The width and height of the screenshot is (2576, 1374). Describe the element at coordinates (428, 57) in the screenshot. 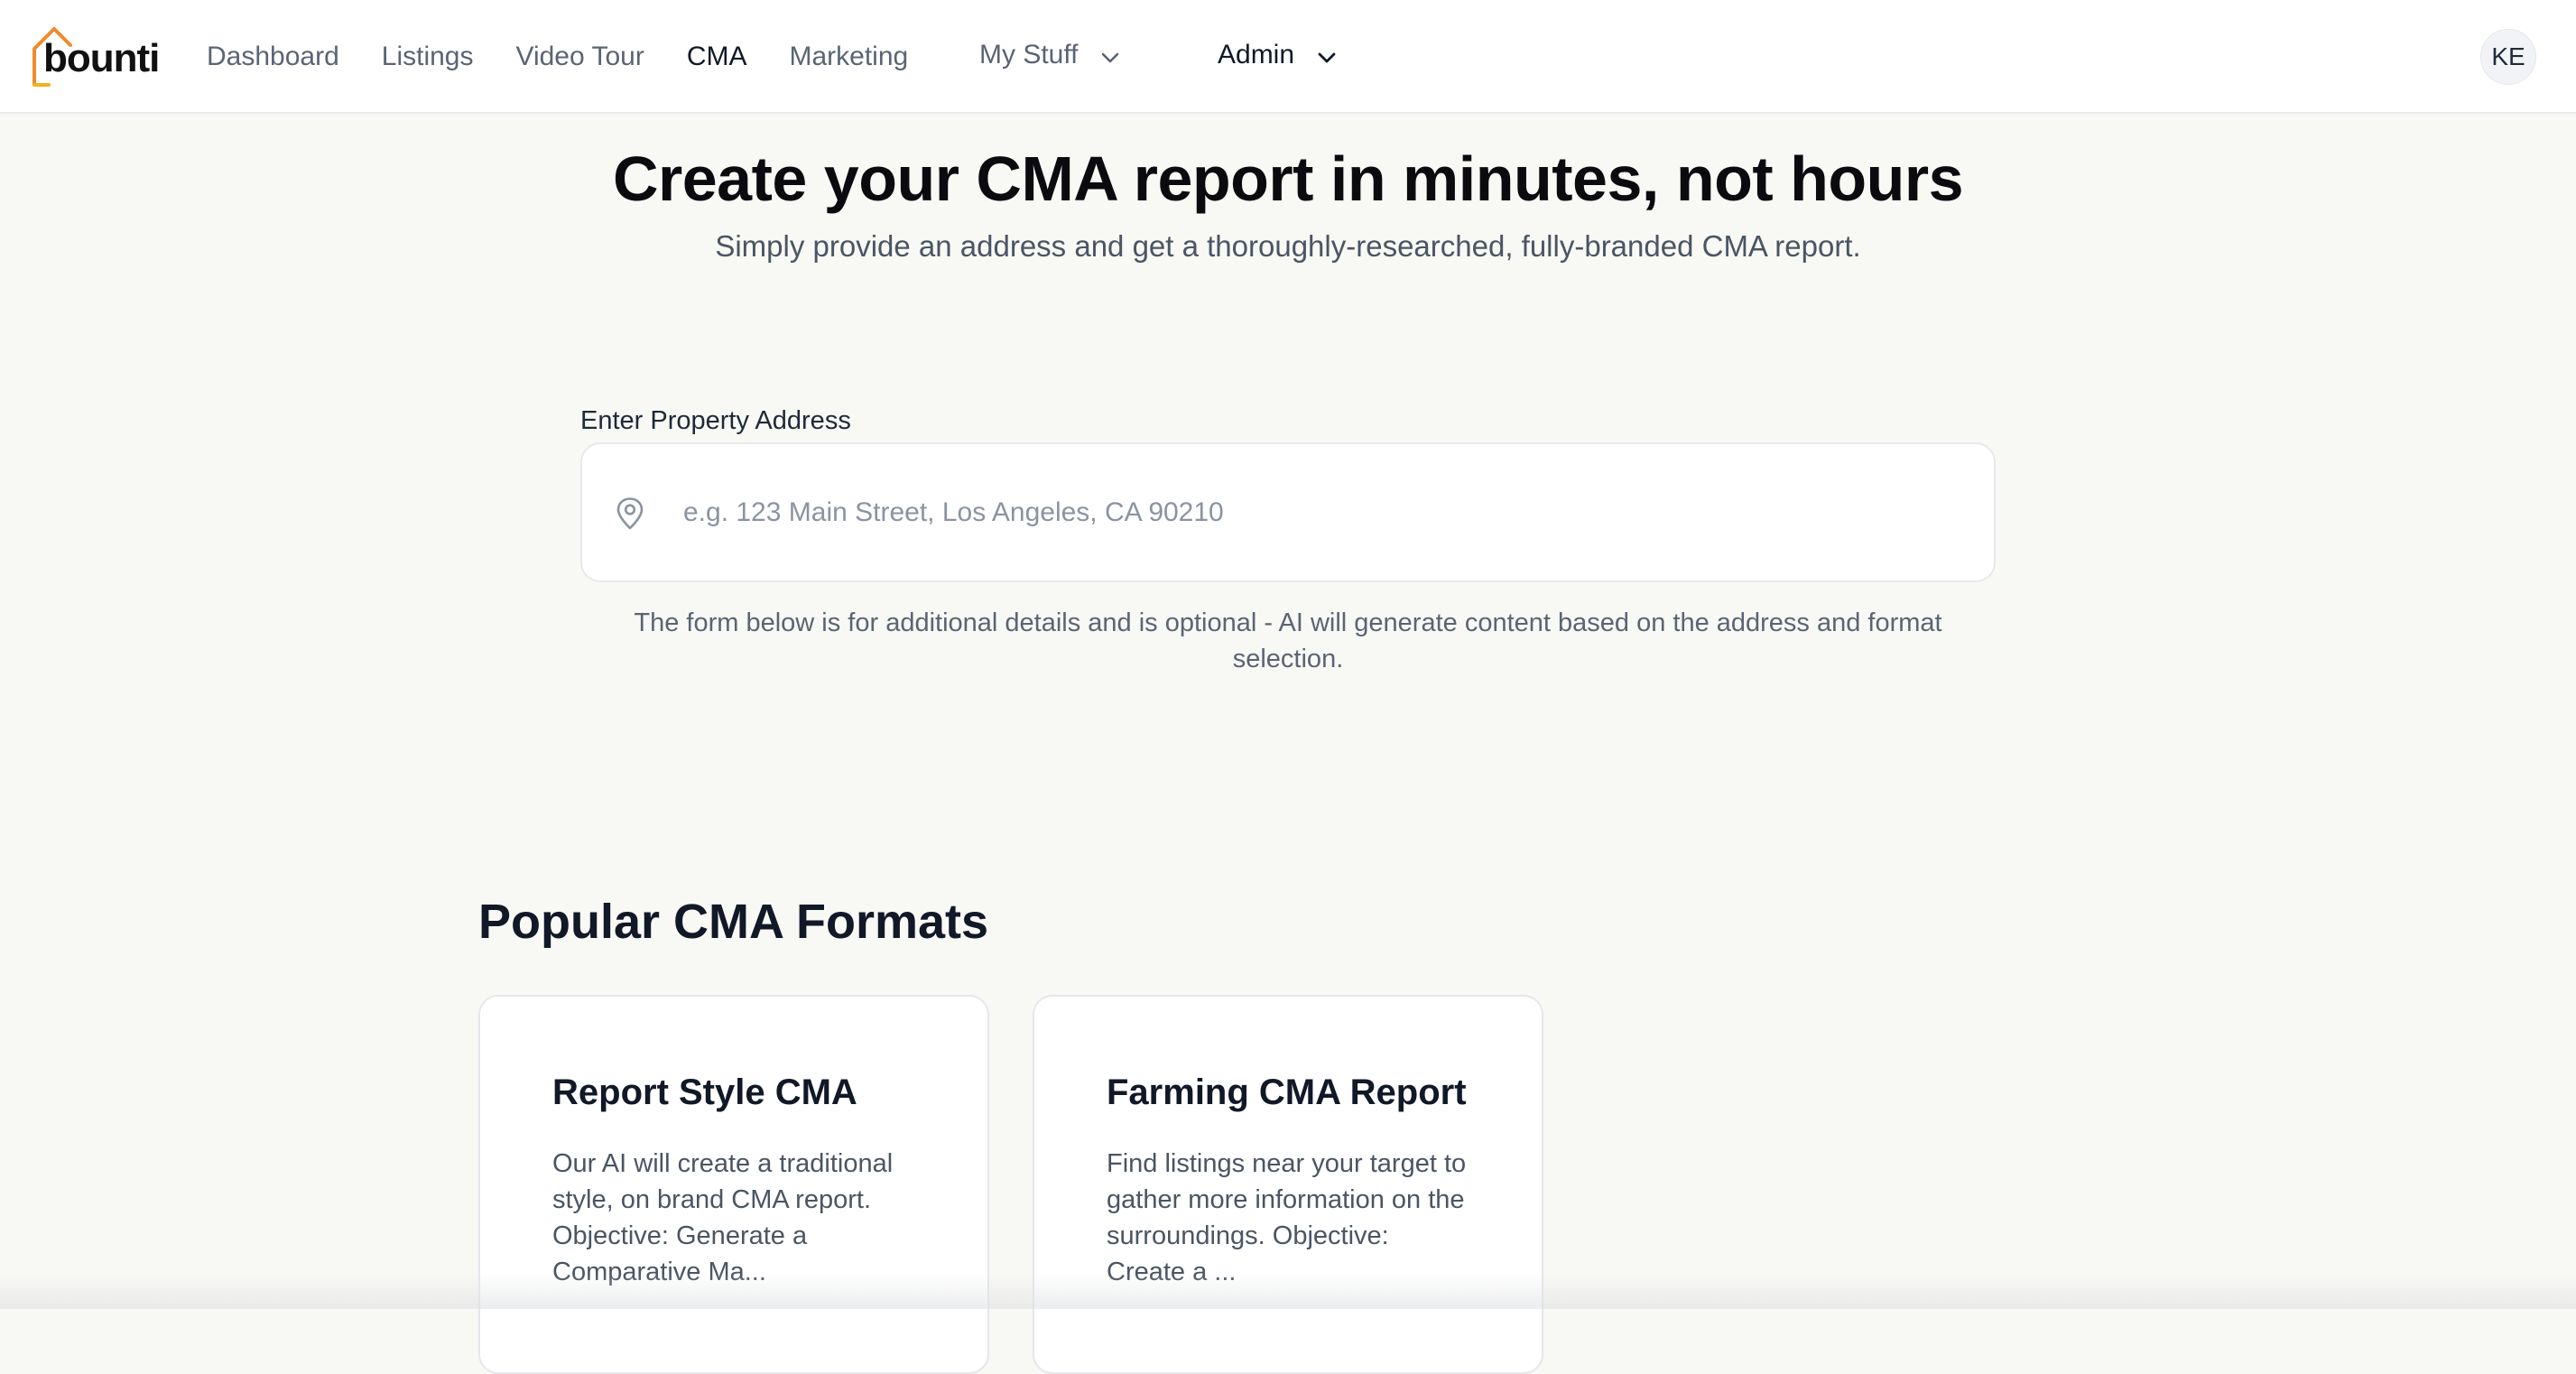

I see `nav-listings: Listings` at that location.